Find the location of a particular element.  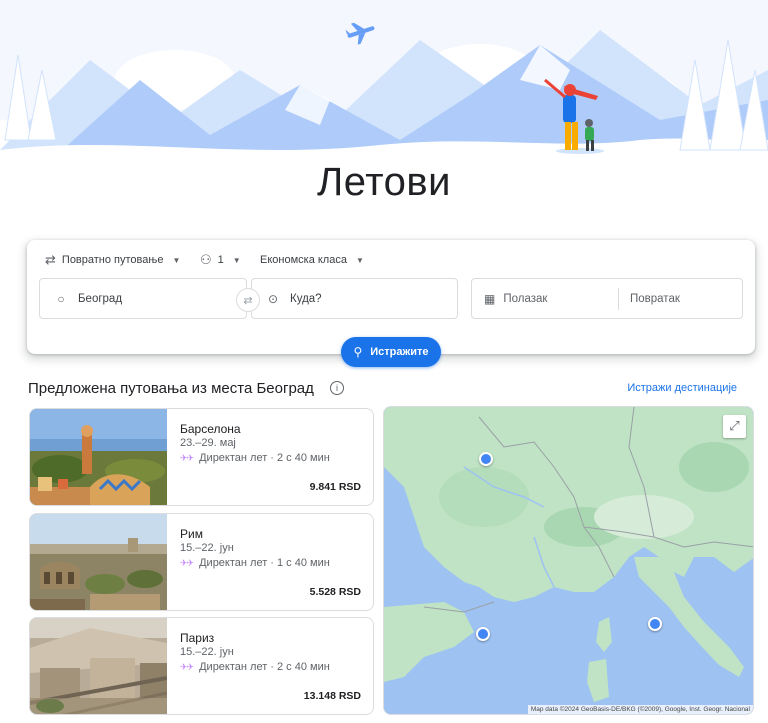

map-pin-barcelona is located at coordinates (483, 634).